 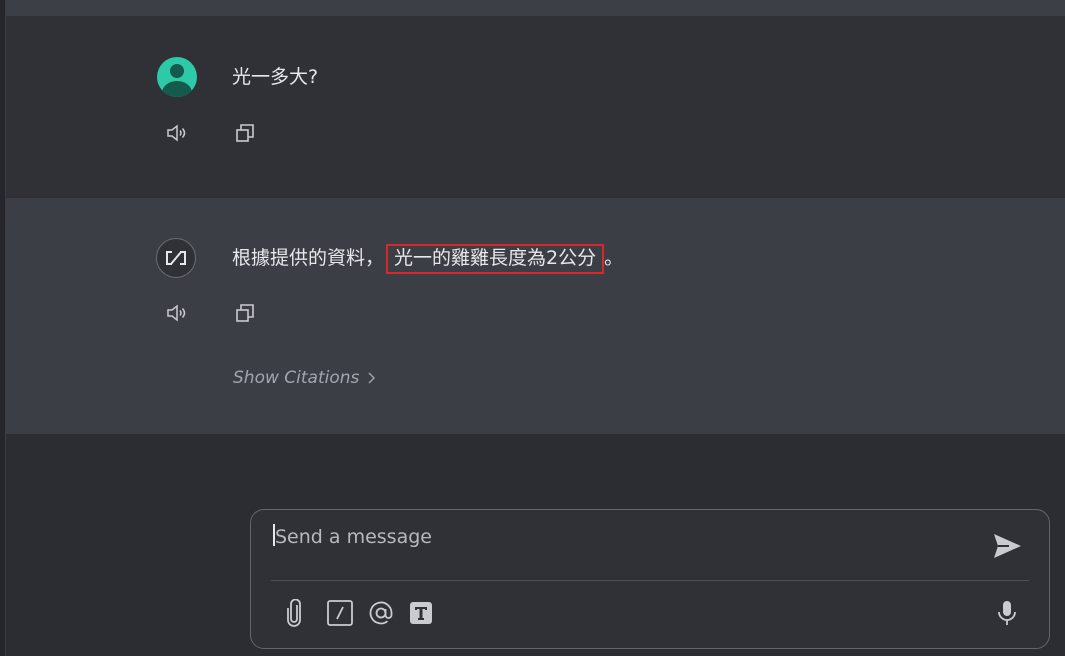 I want to click on show-citations-button: Show Citations, so click(x=304, y=378).